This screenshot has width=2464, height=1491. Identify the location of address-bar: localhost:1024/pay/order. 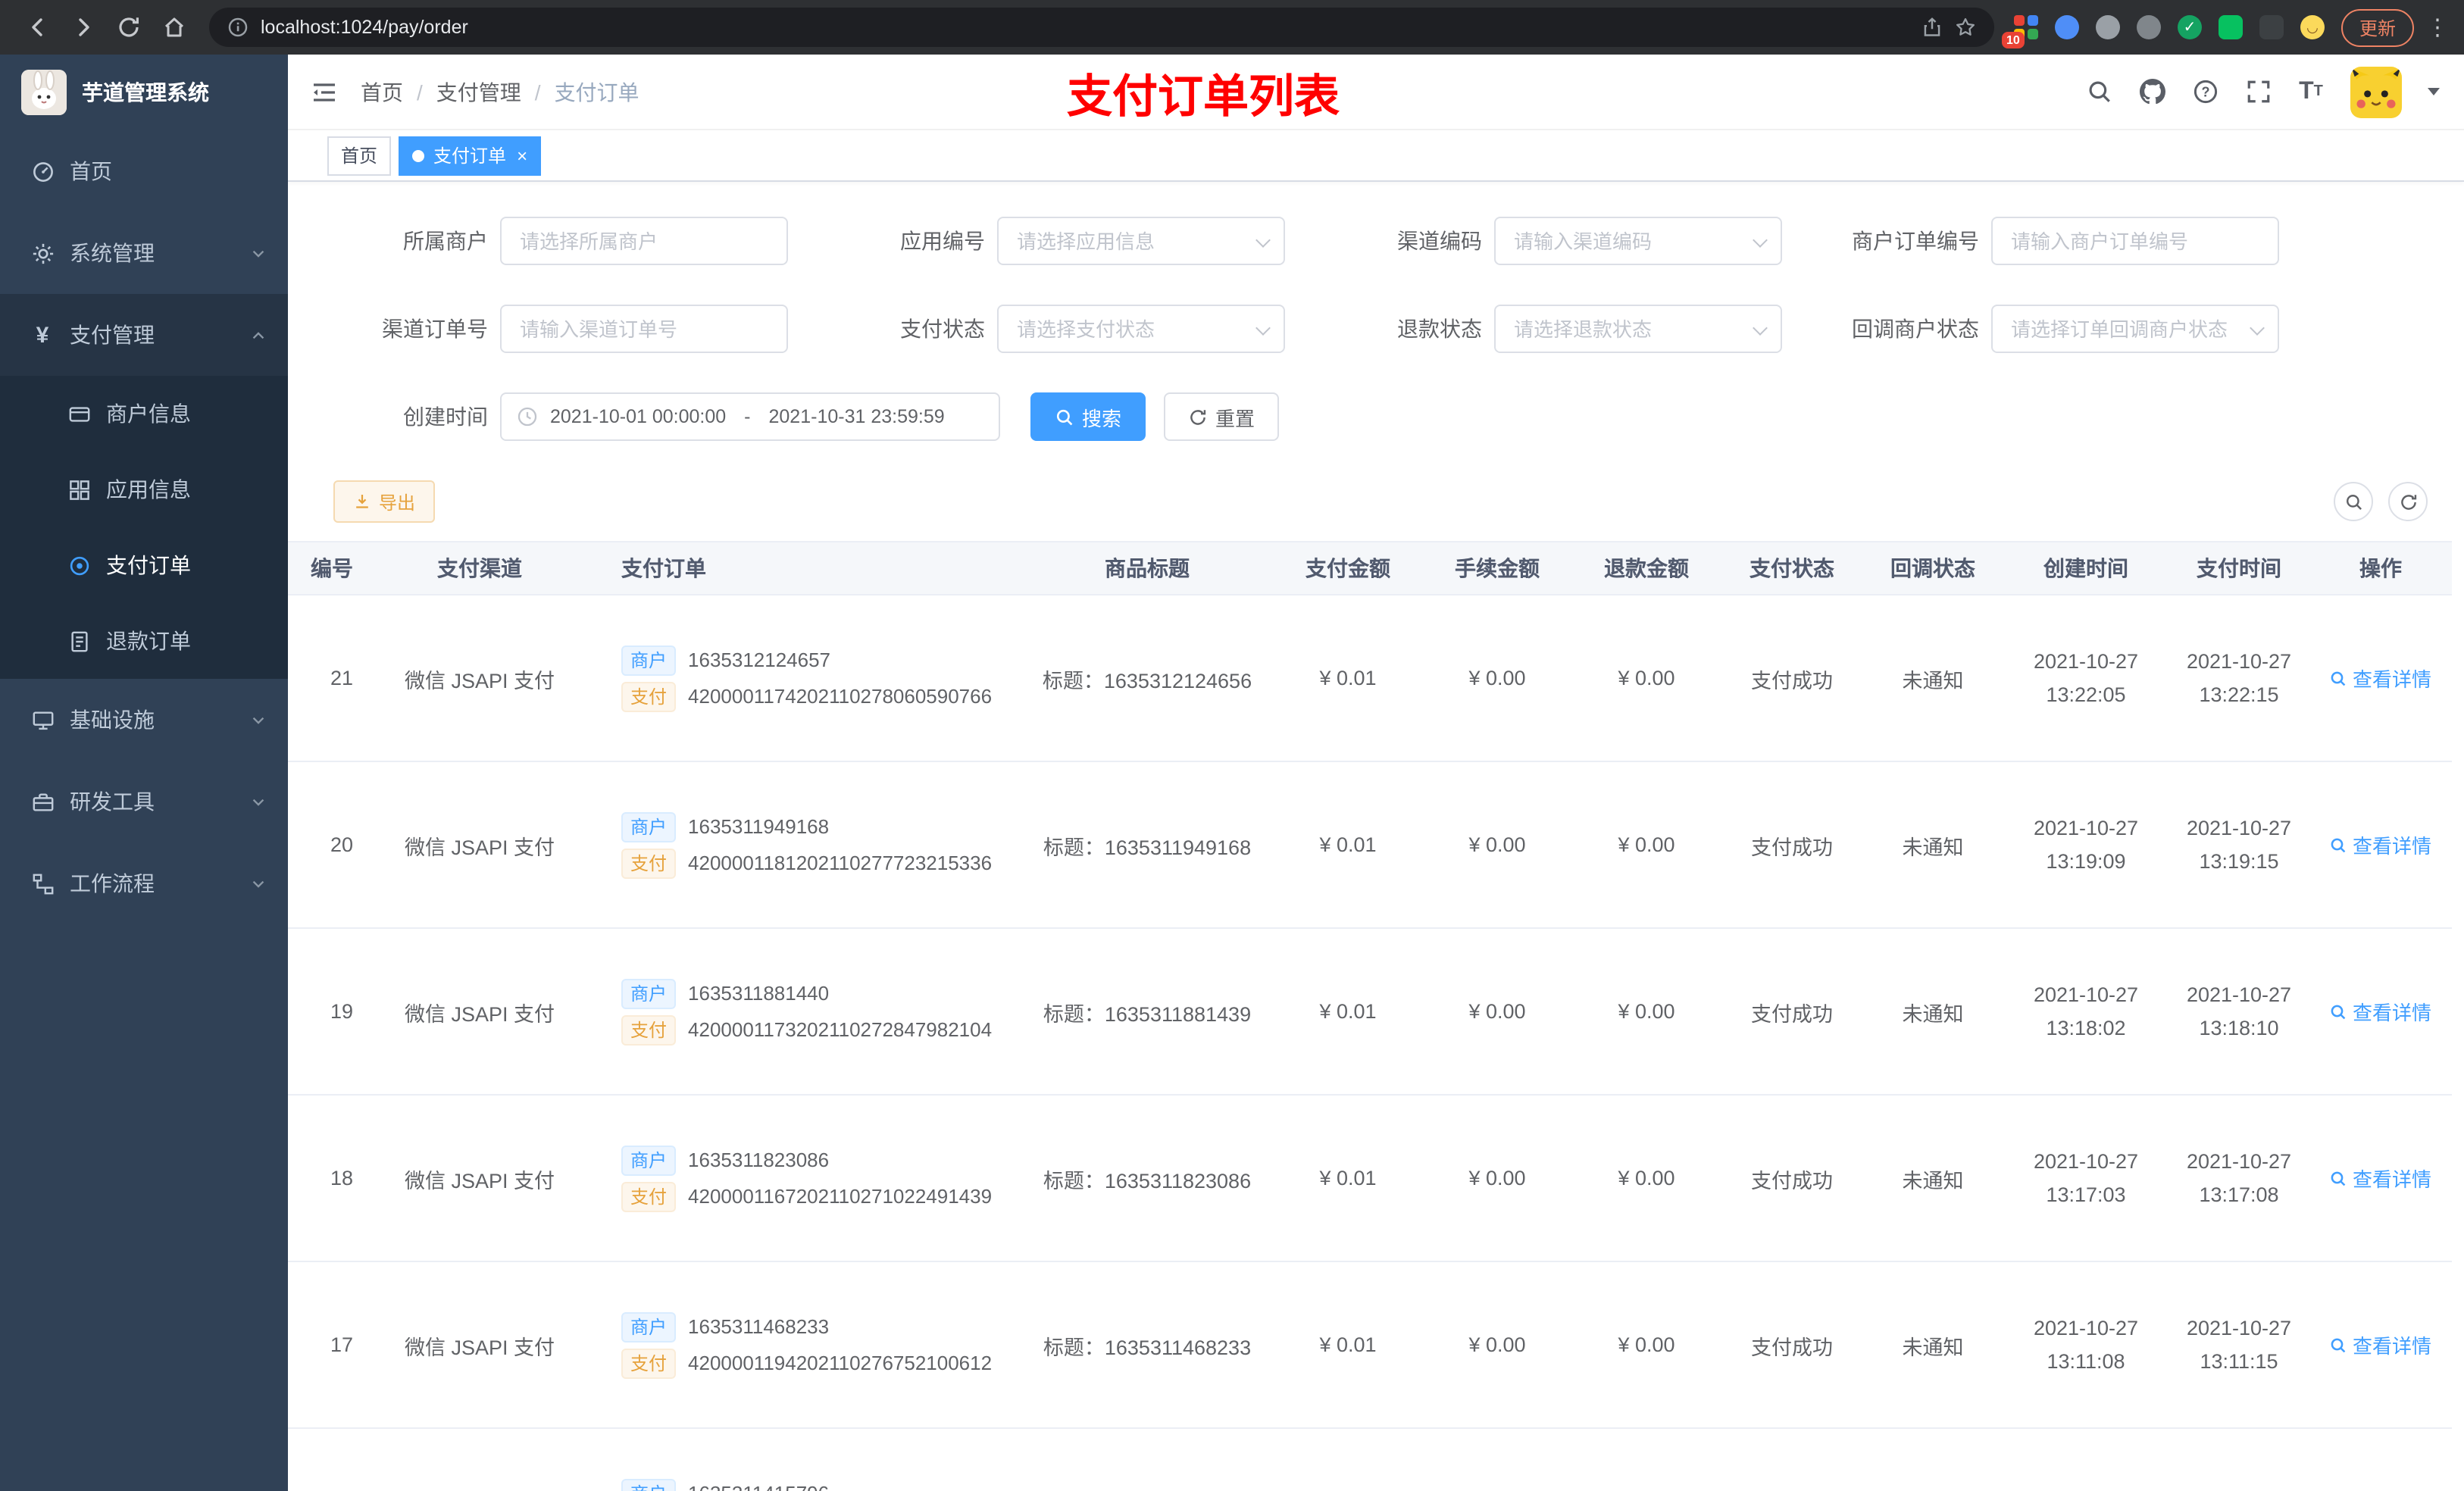
(1101, 27).